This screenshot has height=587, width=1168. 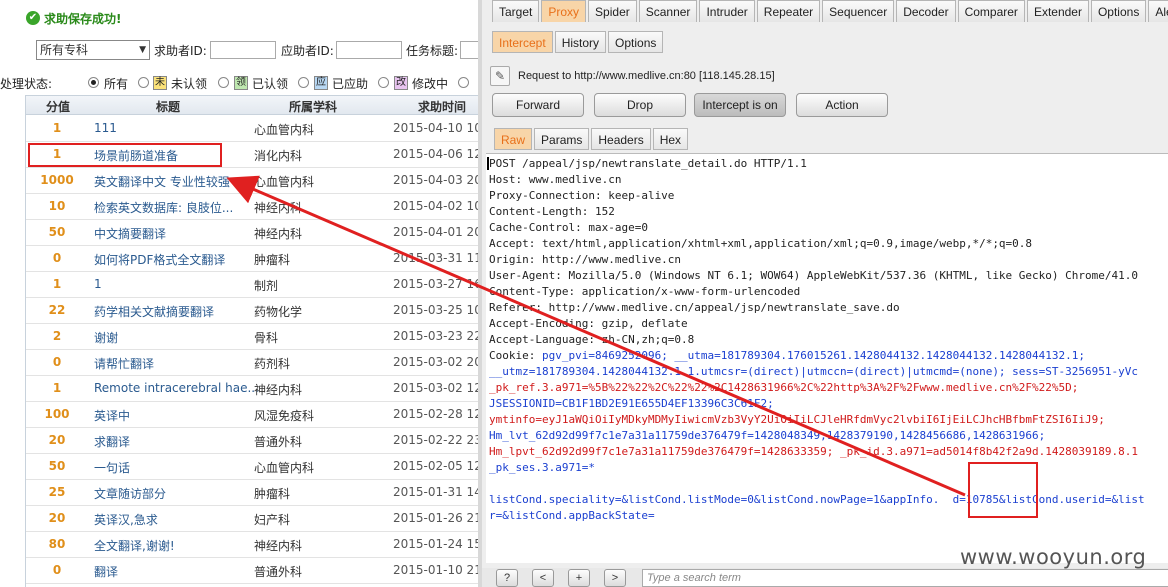 What do you see at coordinates (727, 11) in the screenshot?
I see `tab-intruder: Intruder` at bounding box center [727, 11].